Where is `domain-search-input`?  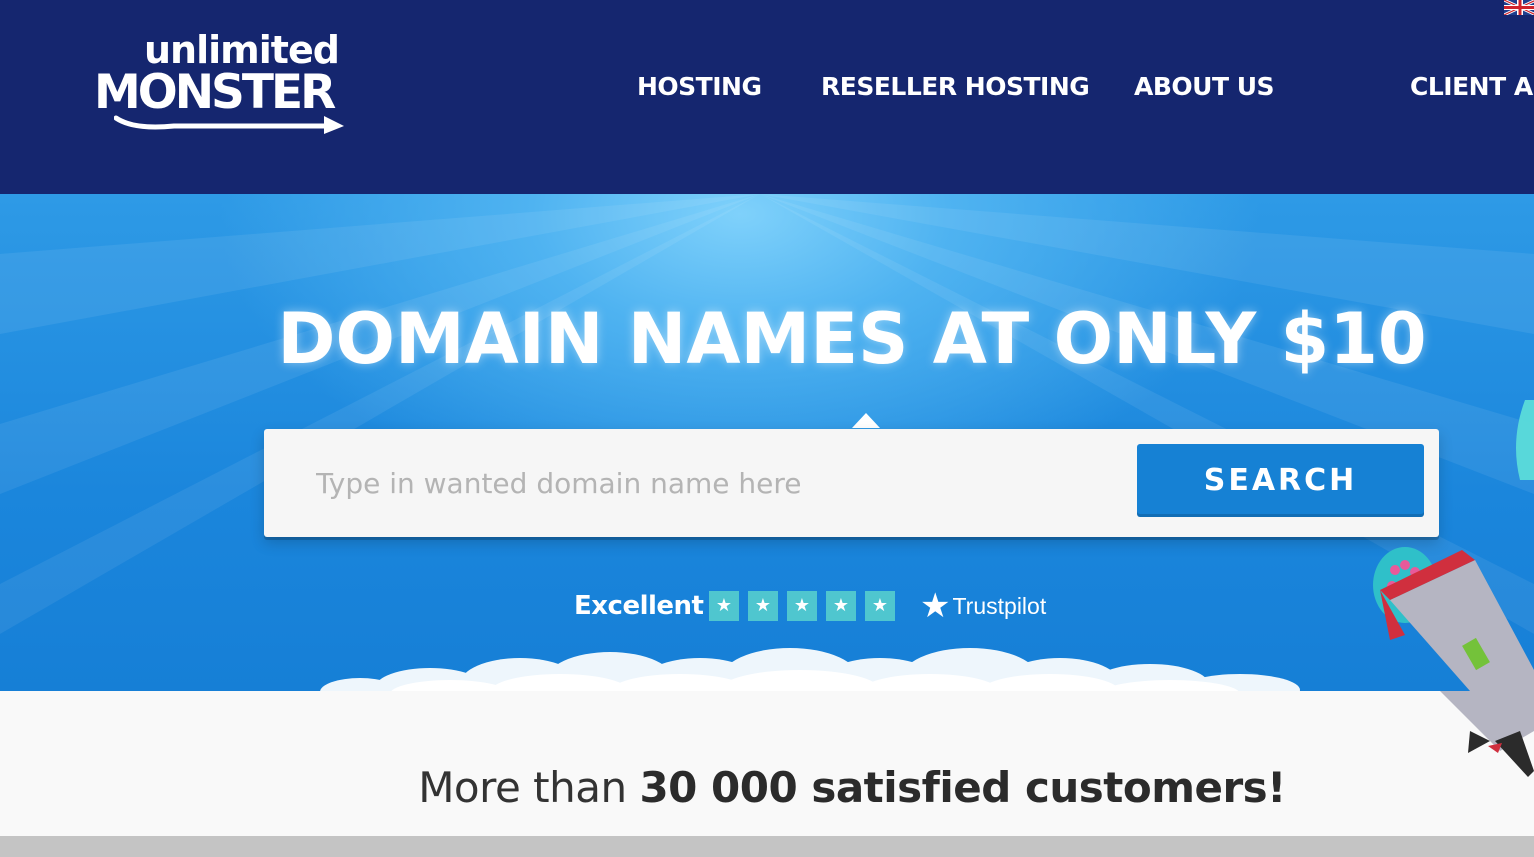
domain-search-input is located at coordinates (720, 483).